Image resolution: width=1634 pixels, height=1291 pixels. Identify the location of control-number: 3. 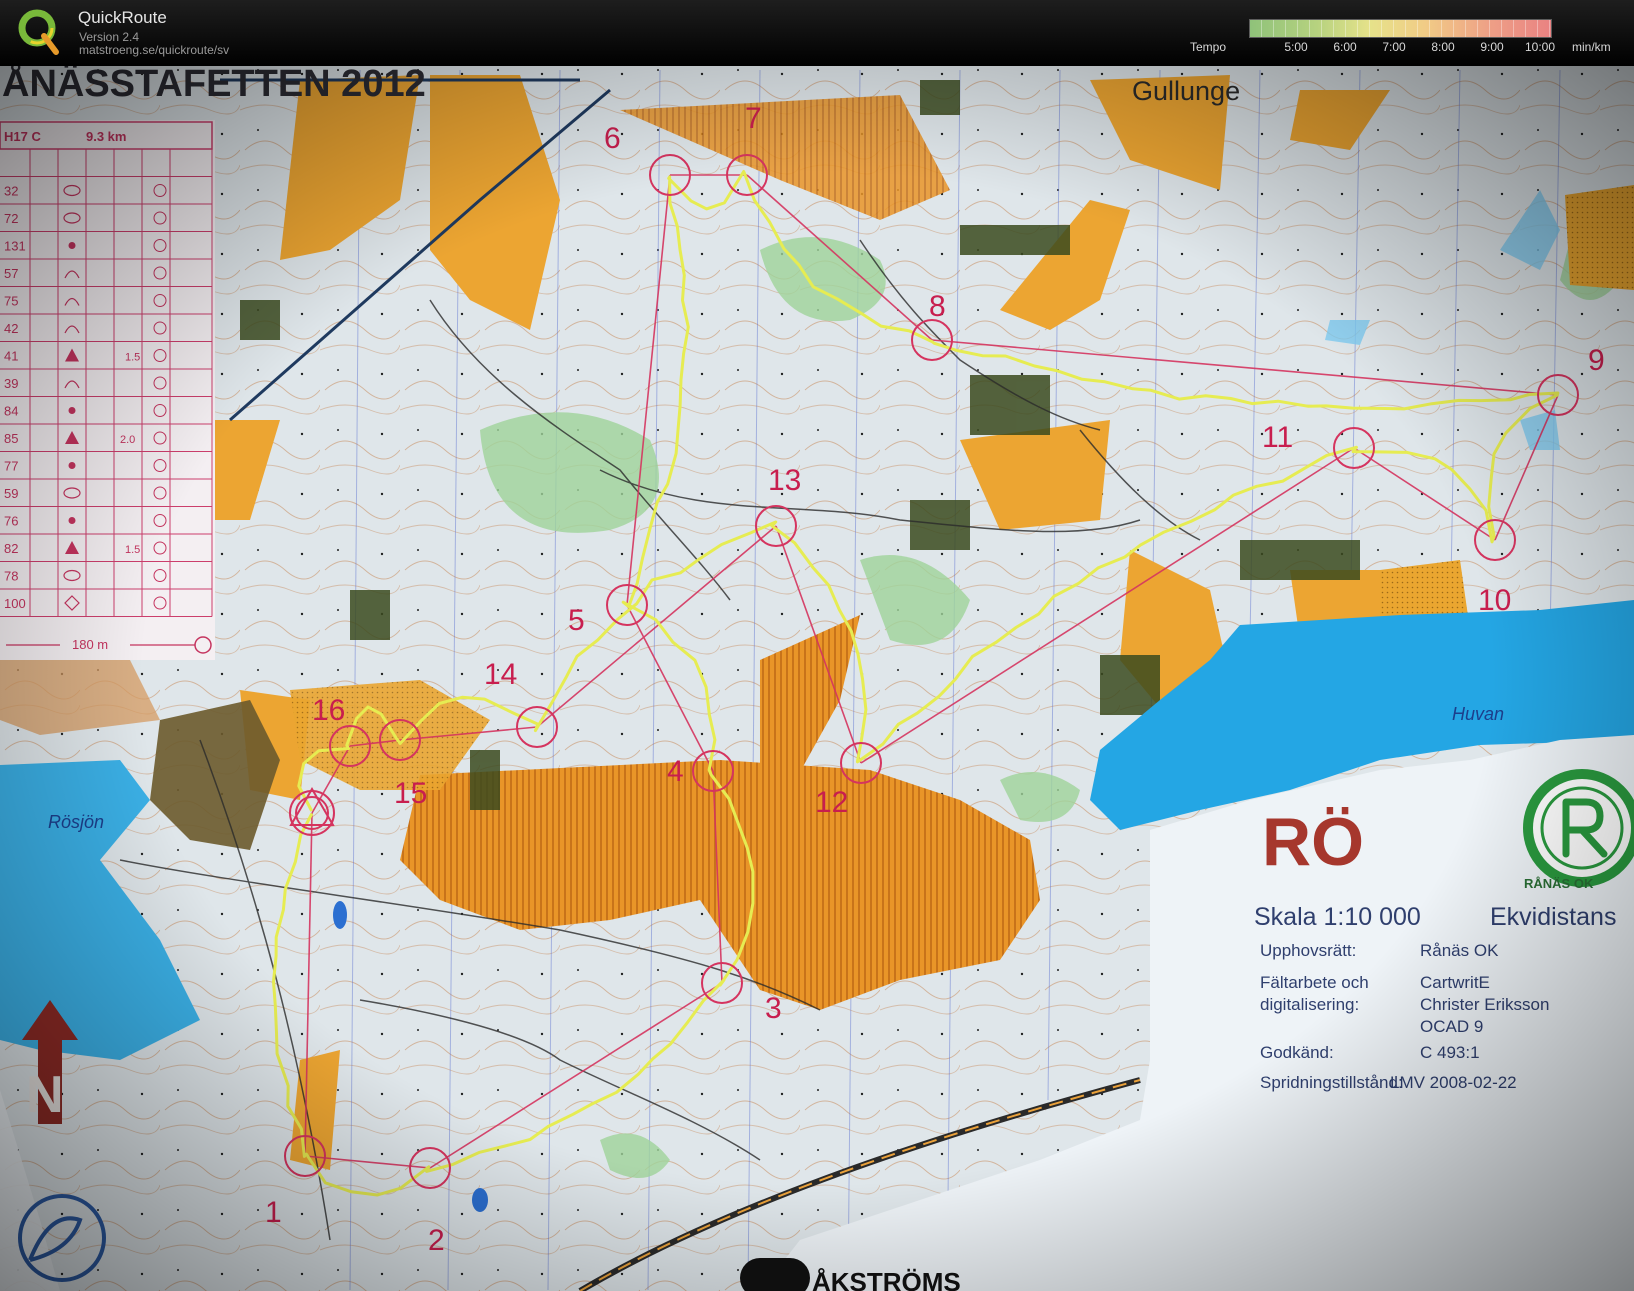
(773, 1008).